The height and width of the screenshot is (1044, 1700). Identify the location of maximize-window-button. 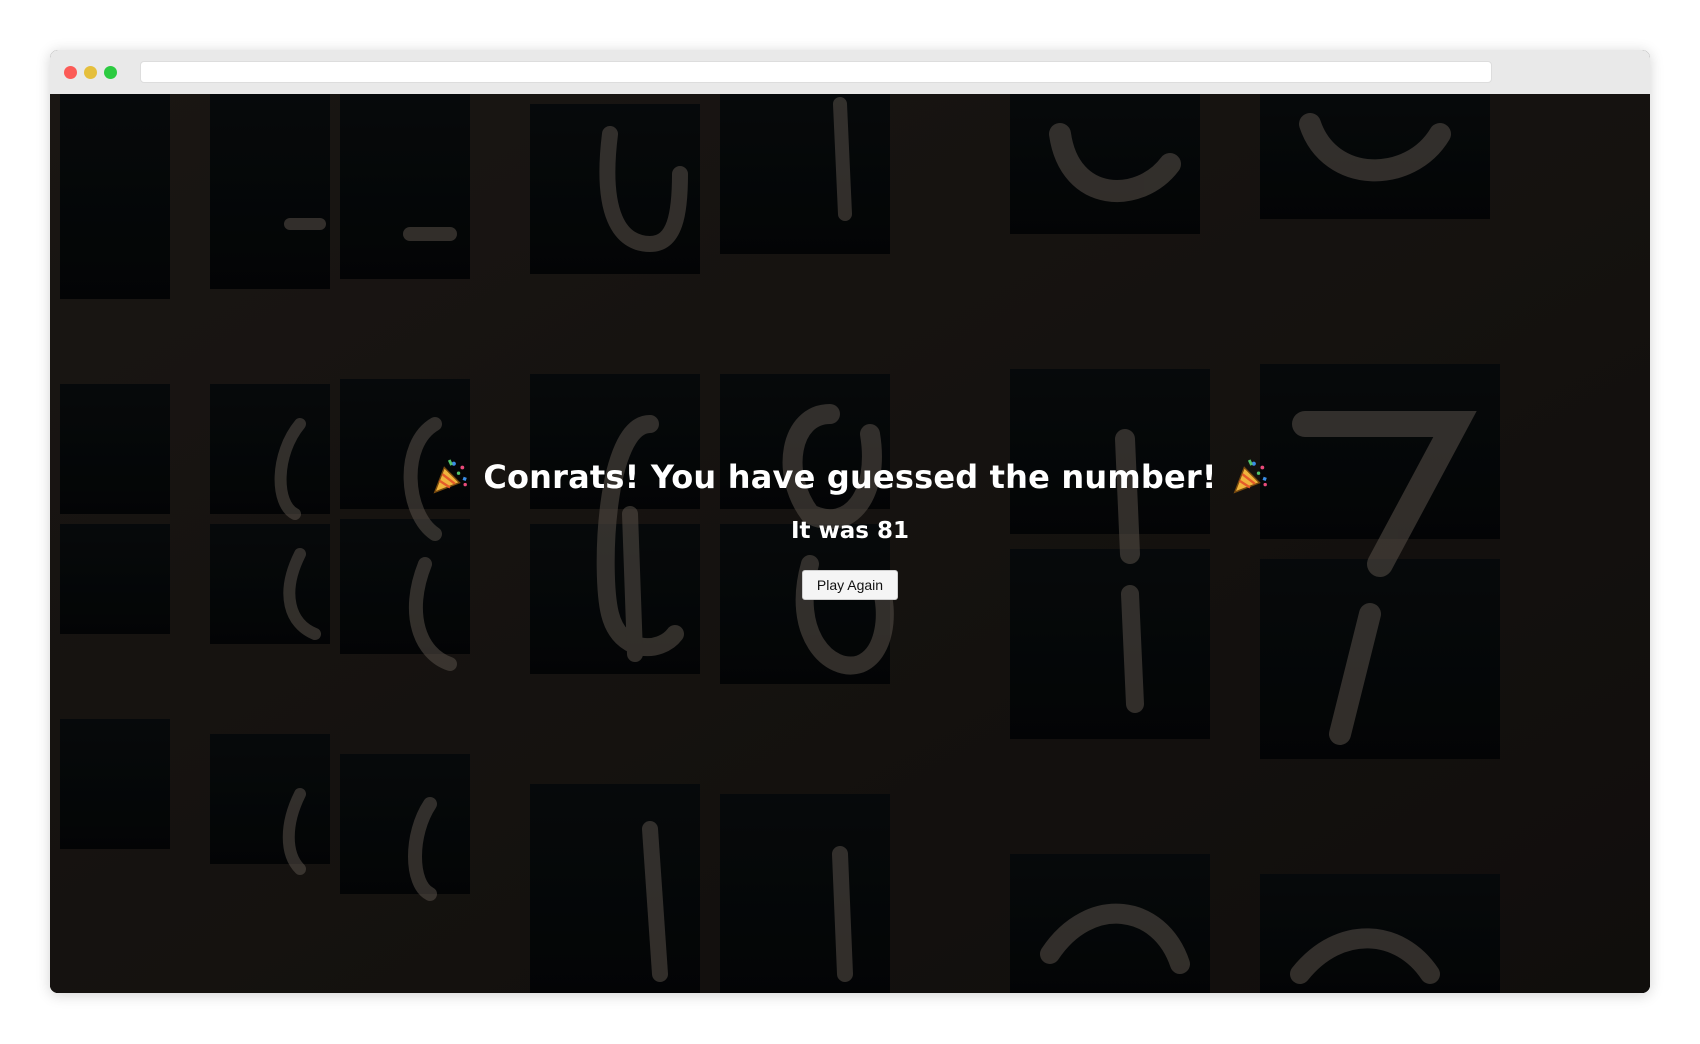
(110, 72).